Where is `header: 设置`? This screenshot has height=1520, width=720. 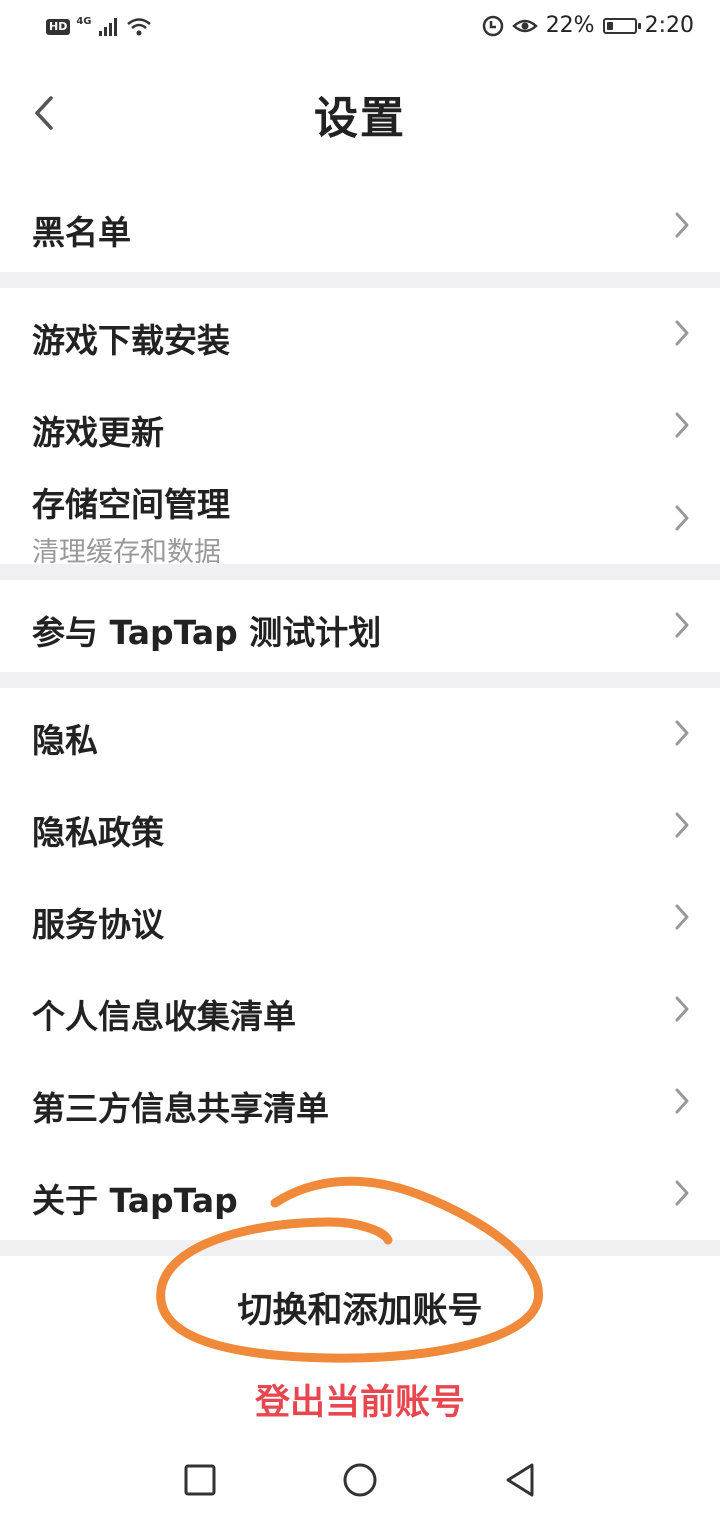
header: 设置 is located at coordinates (360, 113).